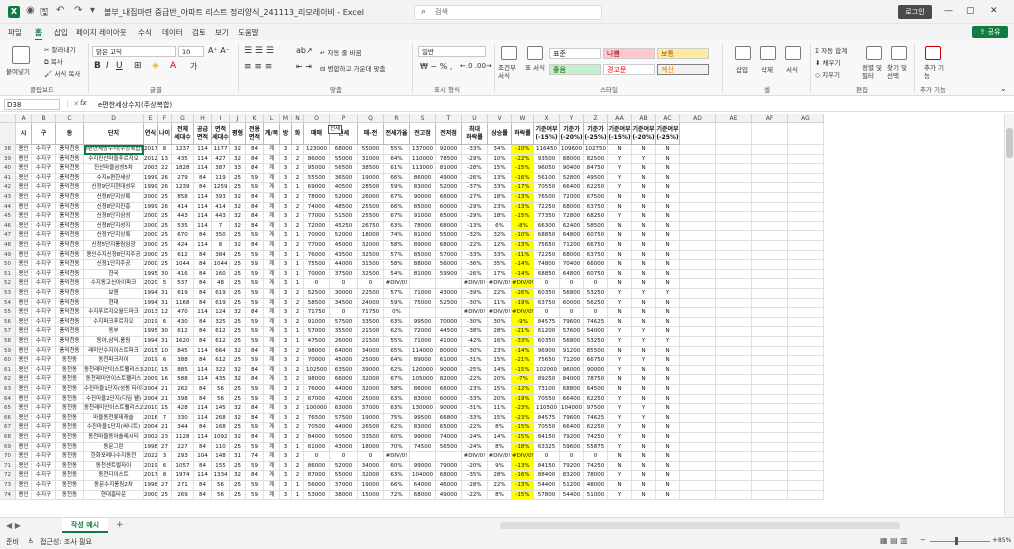  What do you see at coordinates (221, 198) in the screenshot?
I see `table-cell: 393` at bounding box center [221, 198].